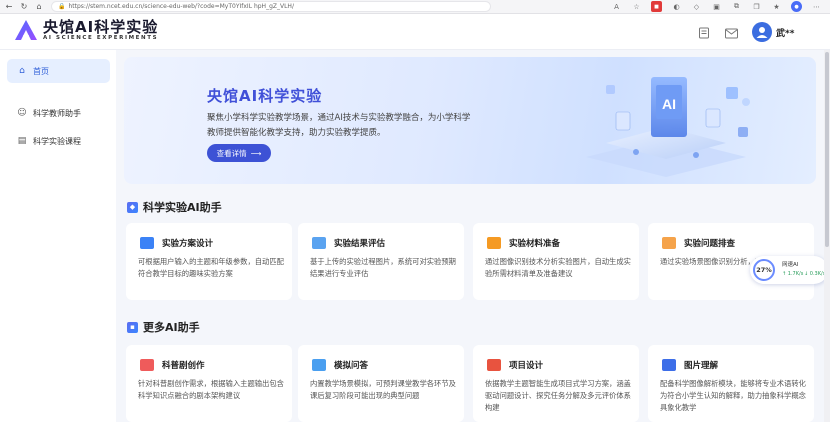 The height and width of the screenshot is (422, 830). What do you see at coordinates (188, 244) in the screenshot?
I see `card-title: 实验方案设计` at bounding box center [188, 244].